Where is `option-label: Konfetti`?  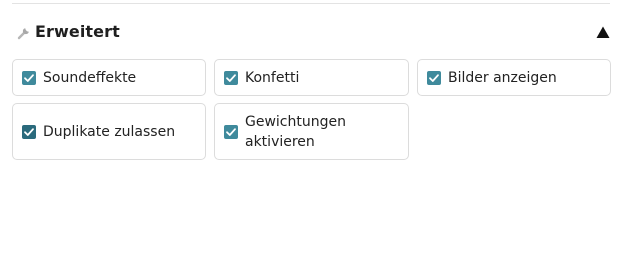
option-label: Konfetti is located at coordinates (272, 77).